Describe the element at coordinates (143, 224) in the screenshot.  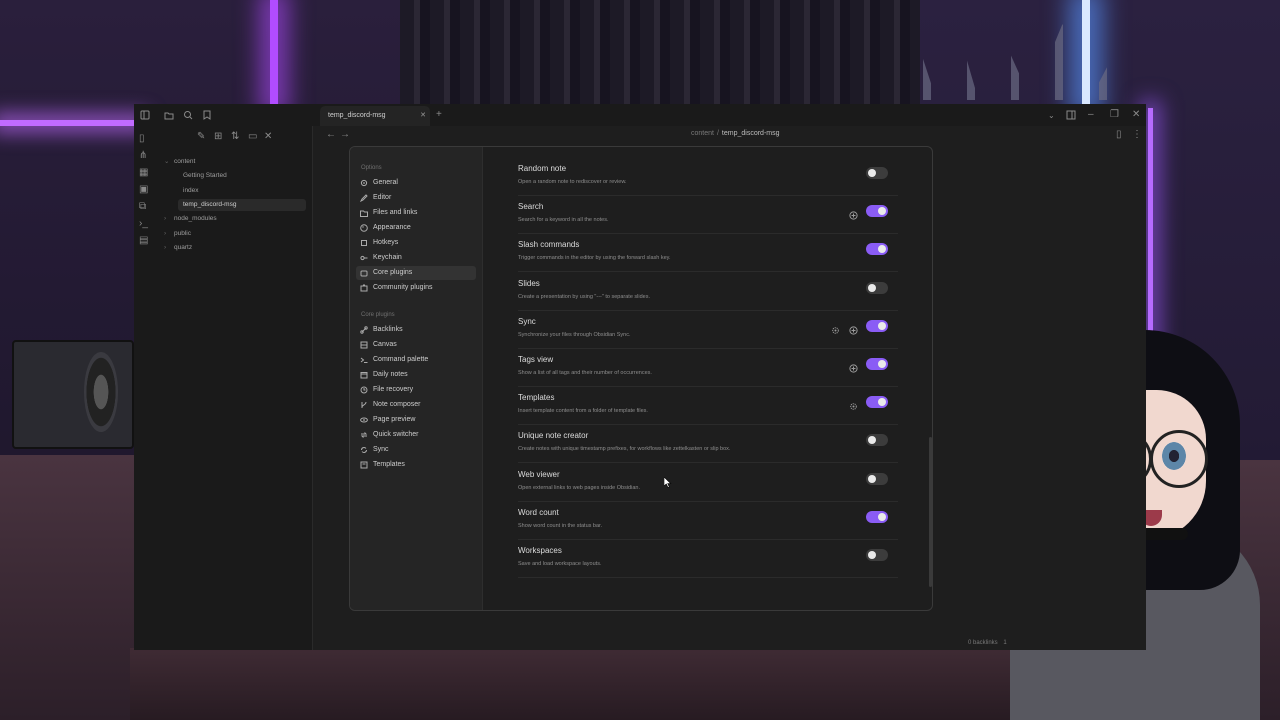
I see `terminal-icon: ›_` at that location.